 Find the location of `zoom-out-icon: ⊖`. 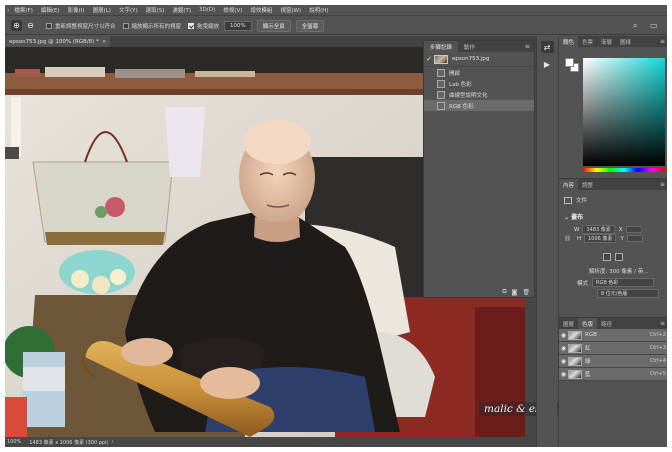

zoom-out-icon: ⊖ is located at coordinates (30, 25).